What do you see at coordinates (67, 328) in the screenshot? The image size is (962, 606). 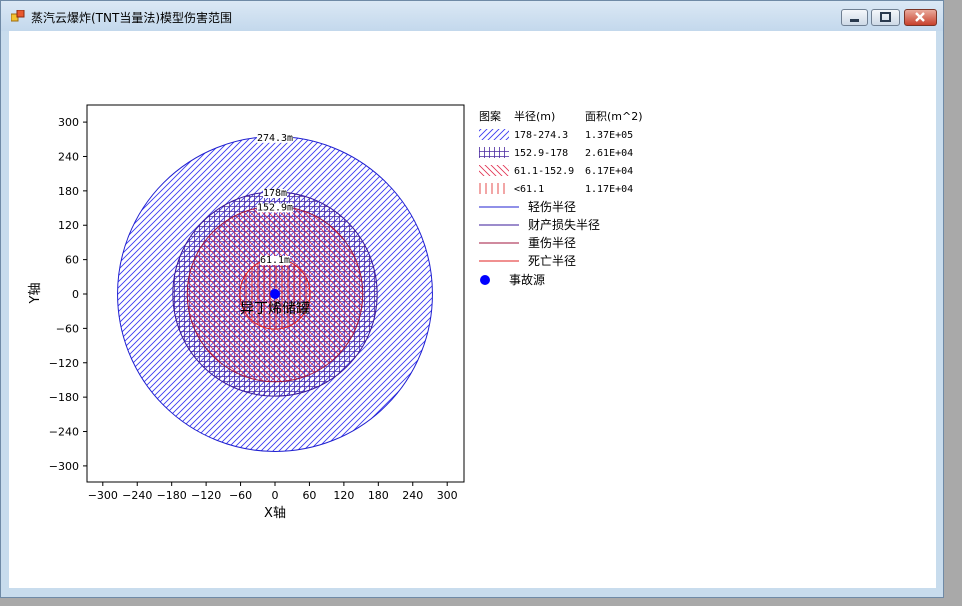 I see `y-tick-label: −60` at bounding box center [67, 328].